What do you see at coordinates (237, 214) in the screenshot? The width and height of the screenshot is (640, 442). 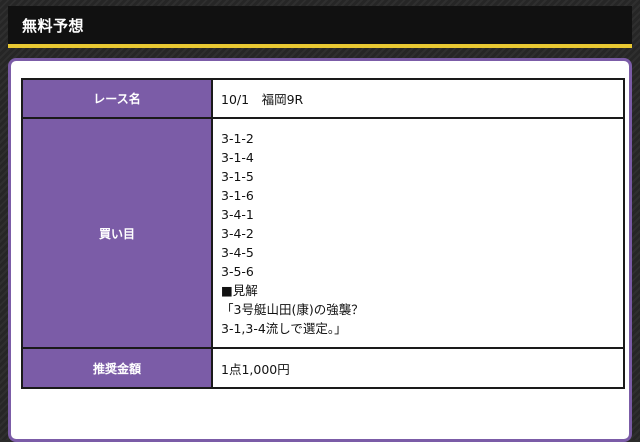 I see `bet-line: 3-4-1` at bounding box center [237, 214].